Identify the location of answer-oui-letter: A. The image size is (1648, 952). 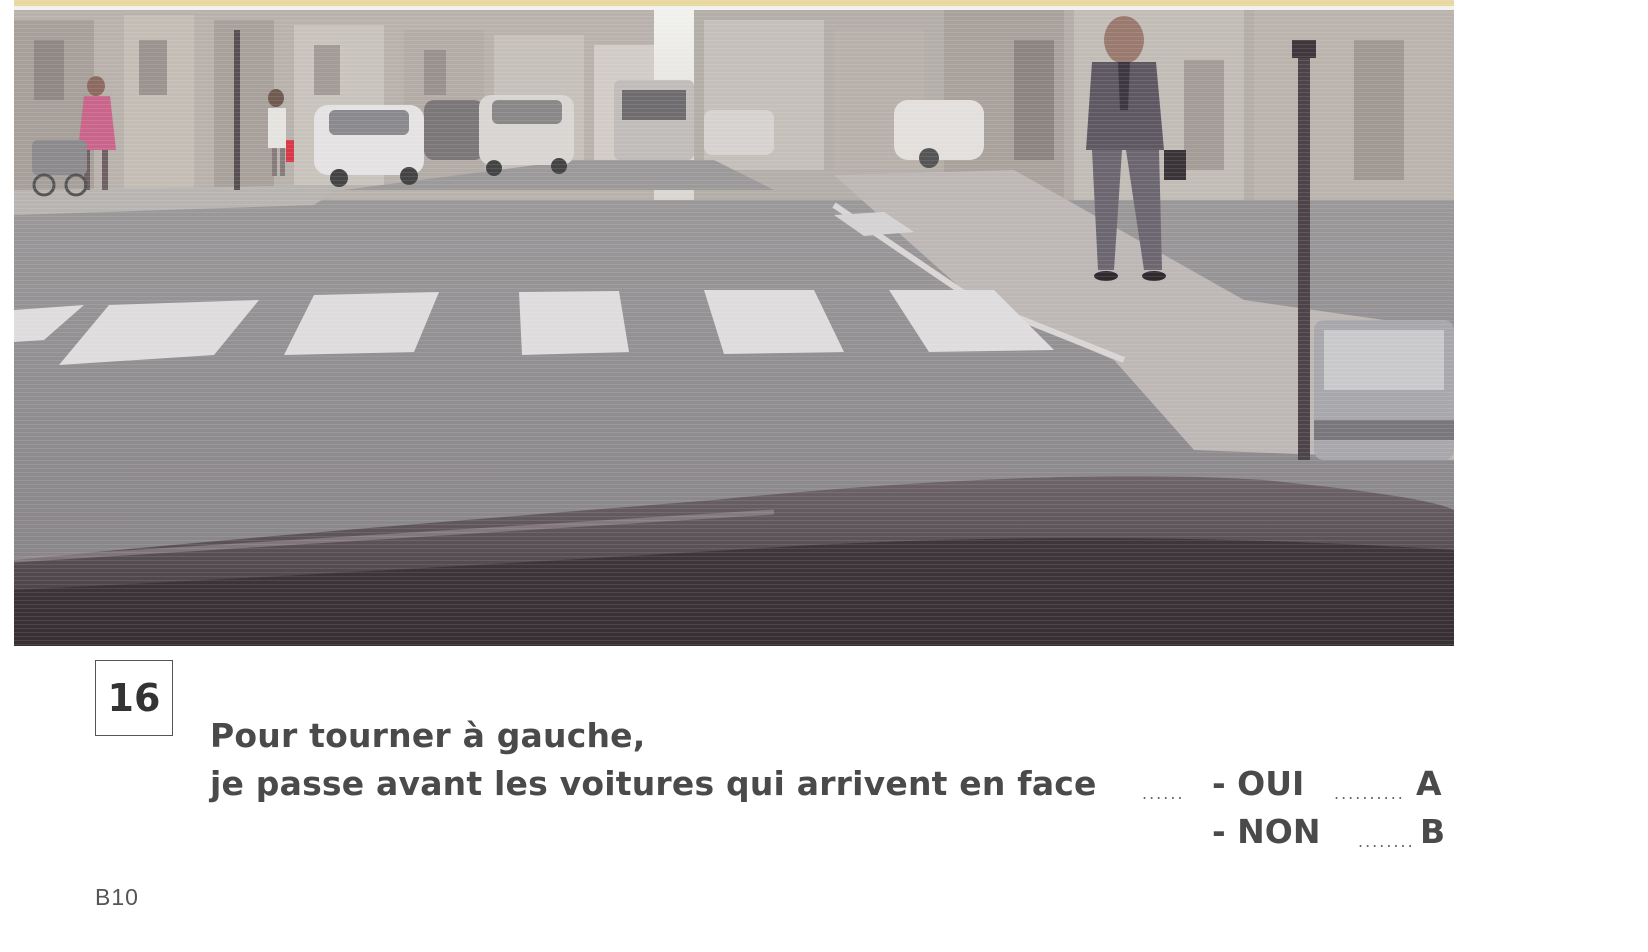
(1429, 783).